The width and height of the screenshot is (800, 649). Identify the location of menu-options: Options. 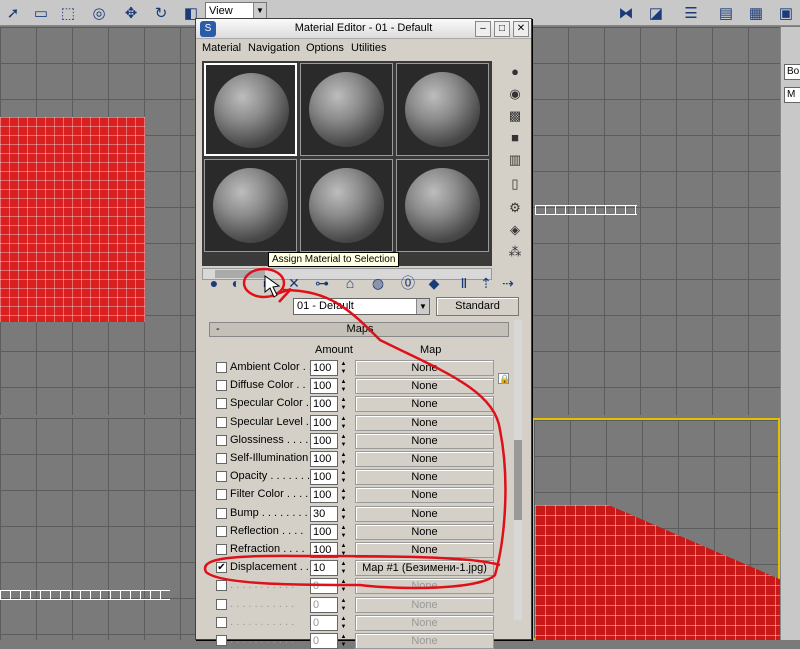
(325, 48).